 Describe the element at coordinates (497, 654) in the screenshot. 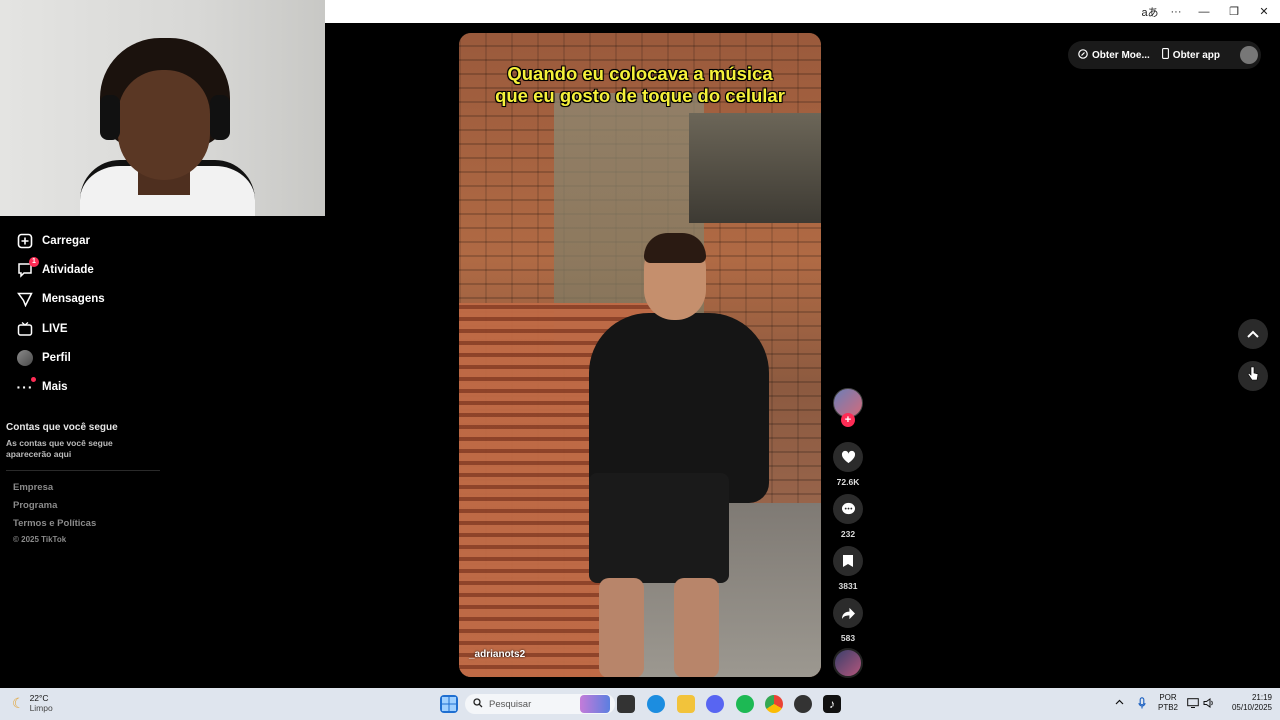

I see `video-author-handle: _adrianots2` at that location.